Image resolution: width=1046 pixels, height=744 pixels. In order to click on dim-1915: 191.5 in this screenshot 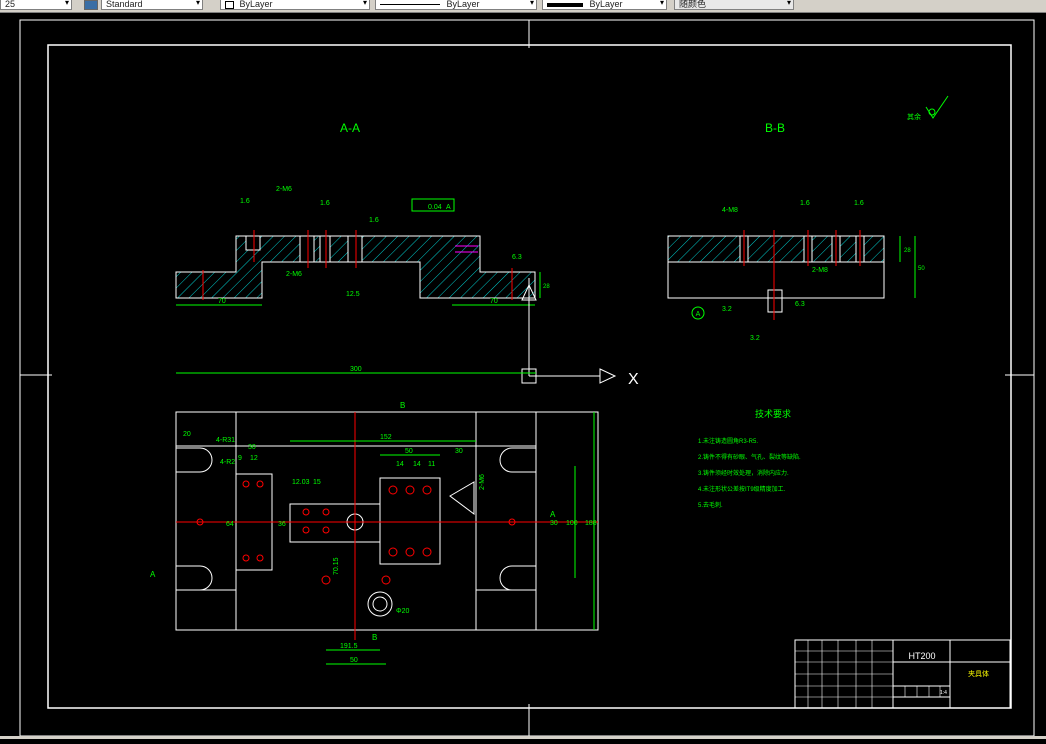, I will do `click(349, 646)`.